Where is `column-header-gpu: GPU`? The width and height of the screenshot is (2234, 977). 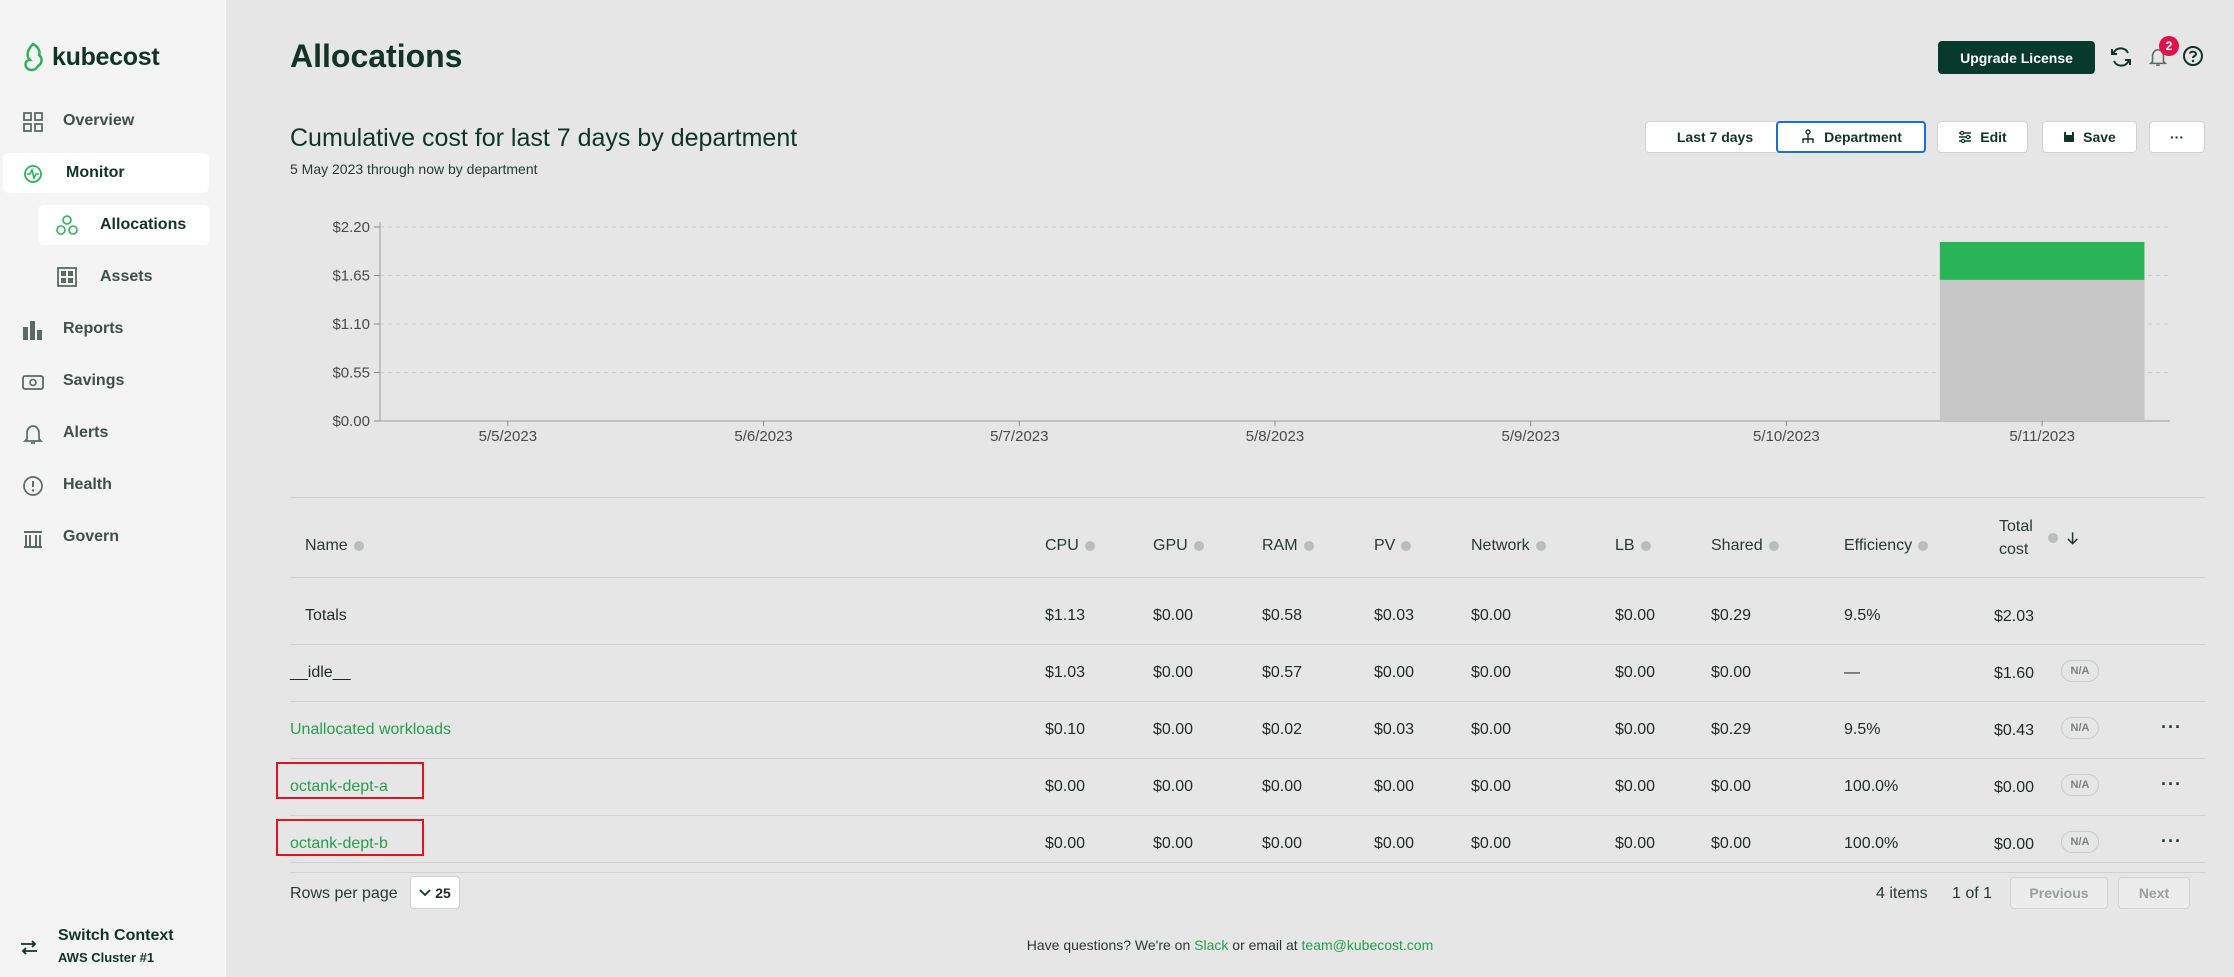
column-header-gpu: GPU is located at coordinates (1178, 546).